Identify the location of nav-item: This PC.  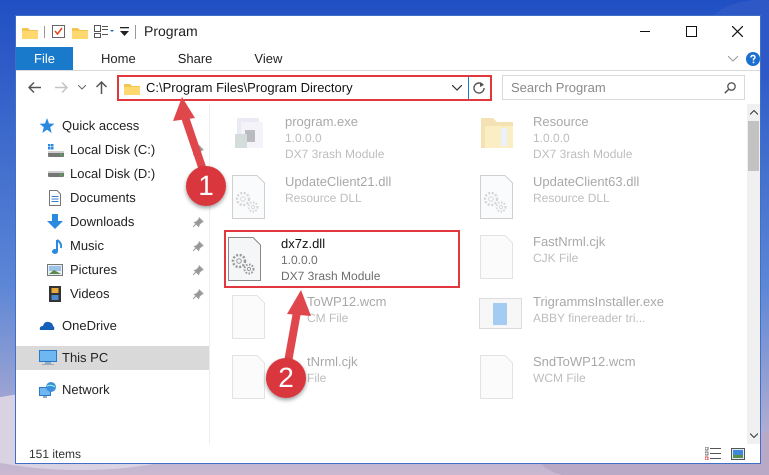
(112, 358).